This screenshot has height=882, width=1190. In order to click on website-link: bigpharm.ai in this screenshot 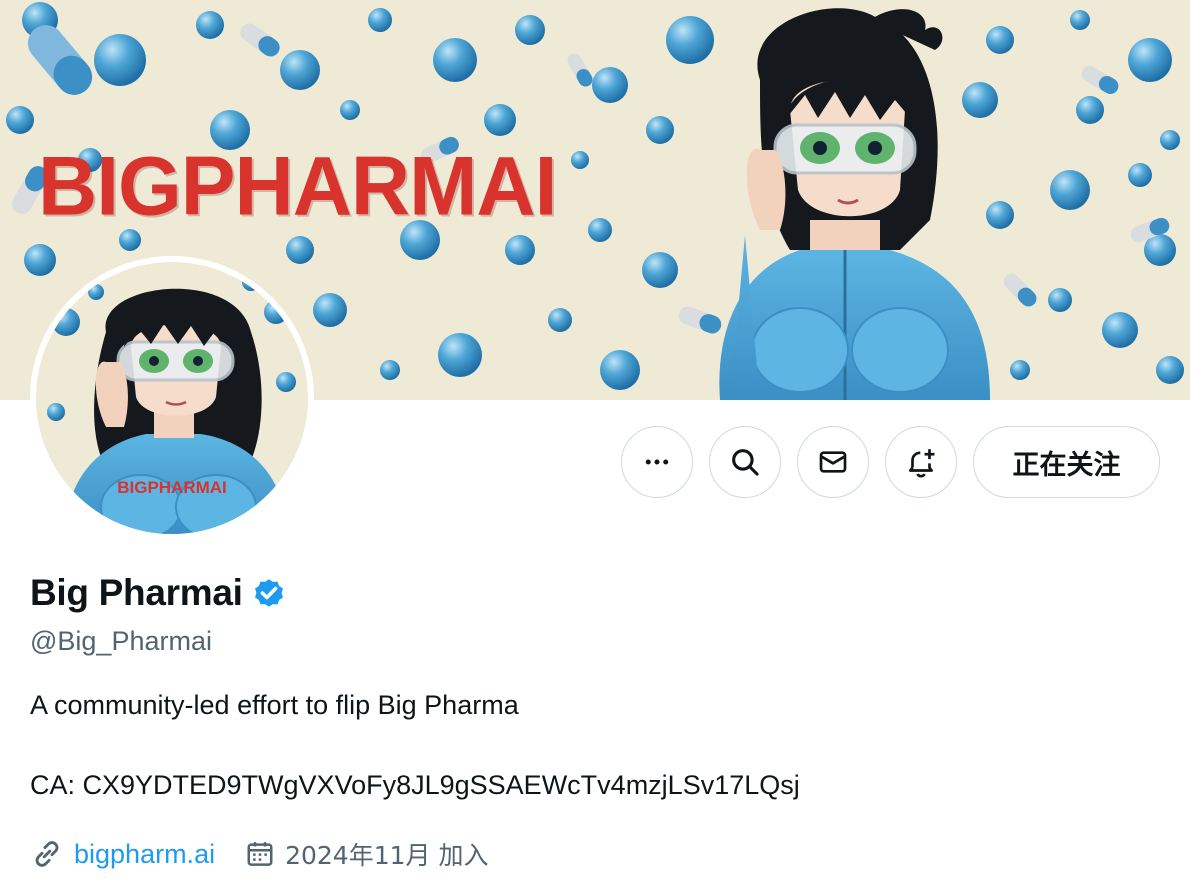, I will do `click(144, 854)`.